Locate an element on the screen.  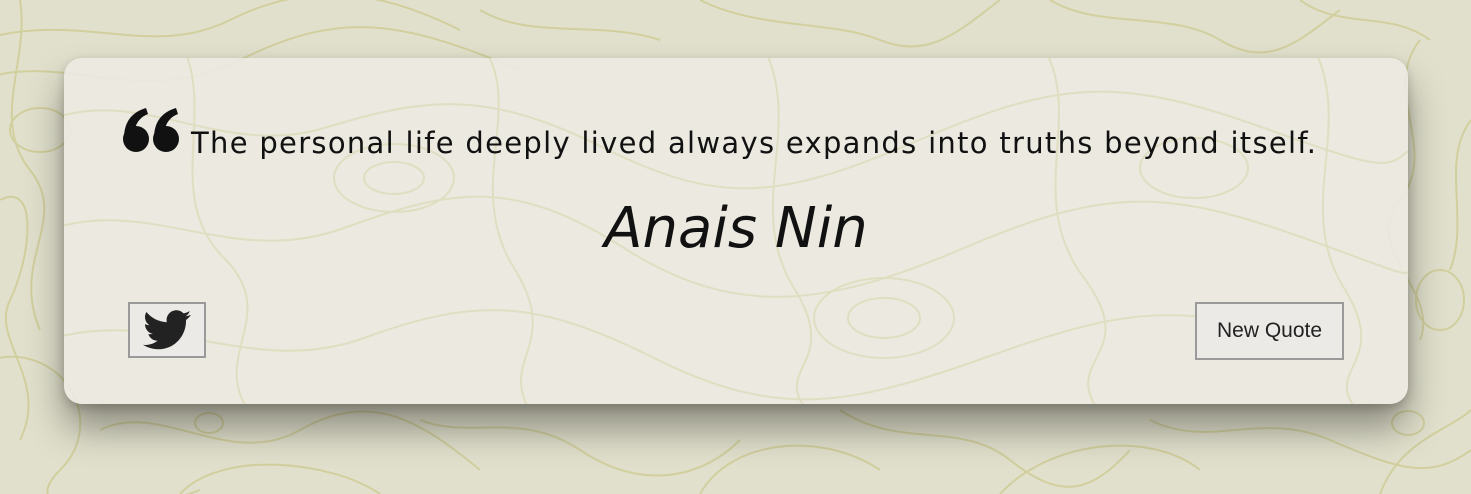
quote-open-icon is located at coordinates (151, 130).